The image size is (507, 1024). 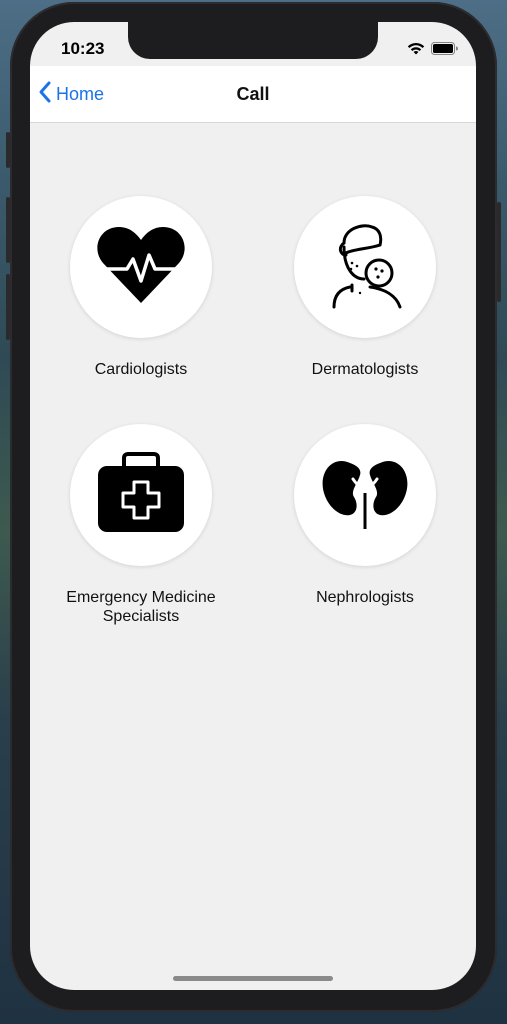 I want to click on wifi-icon, so click(x=416, y=48).